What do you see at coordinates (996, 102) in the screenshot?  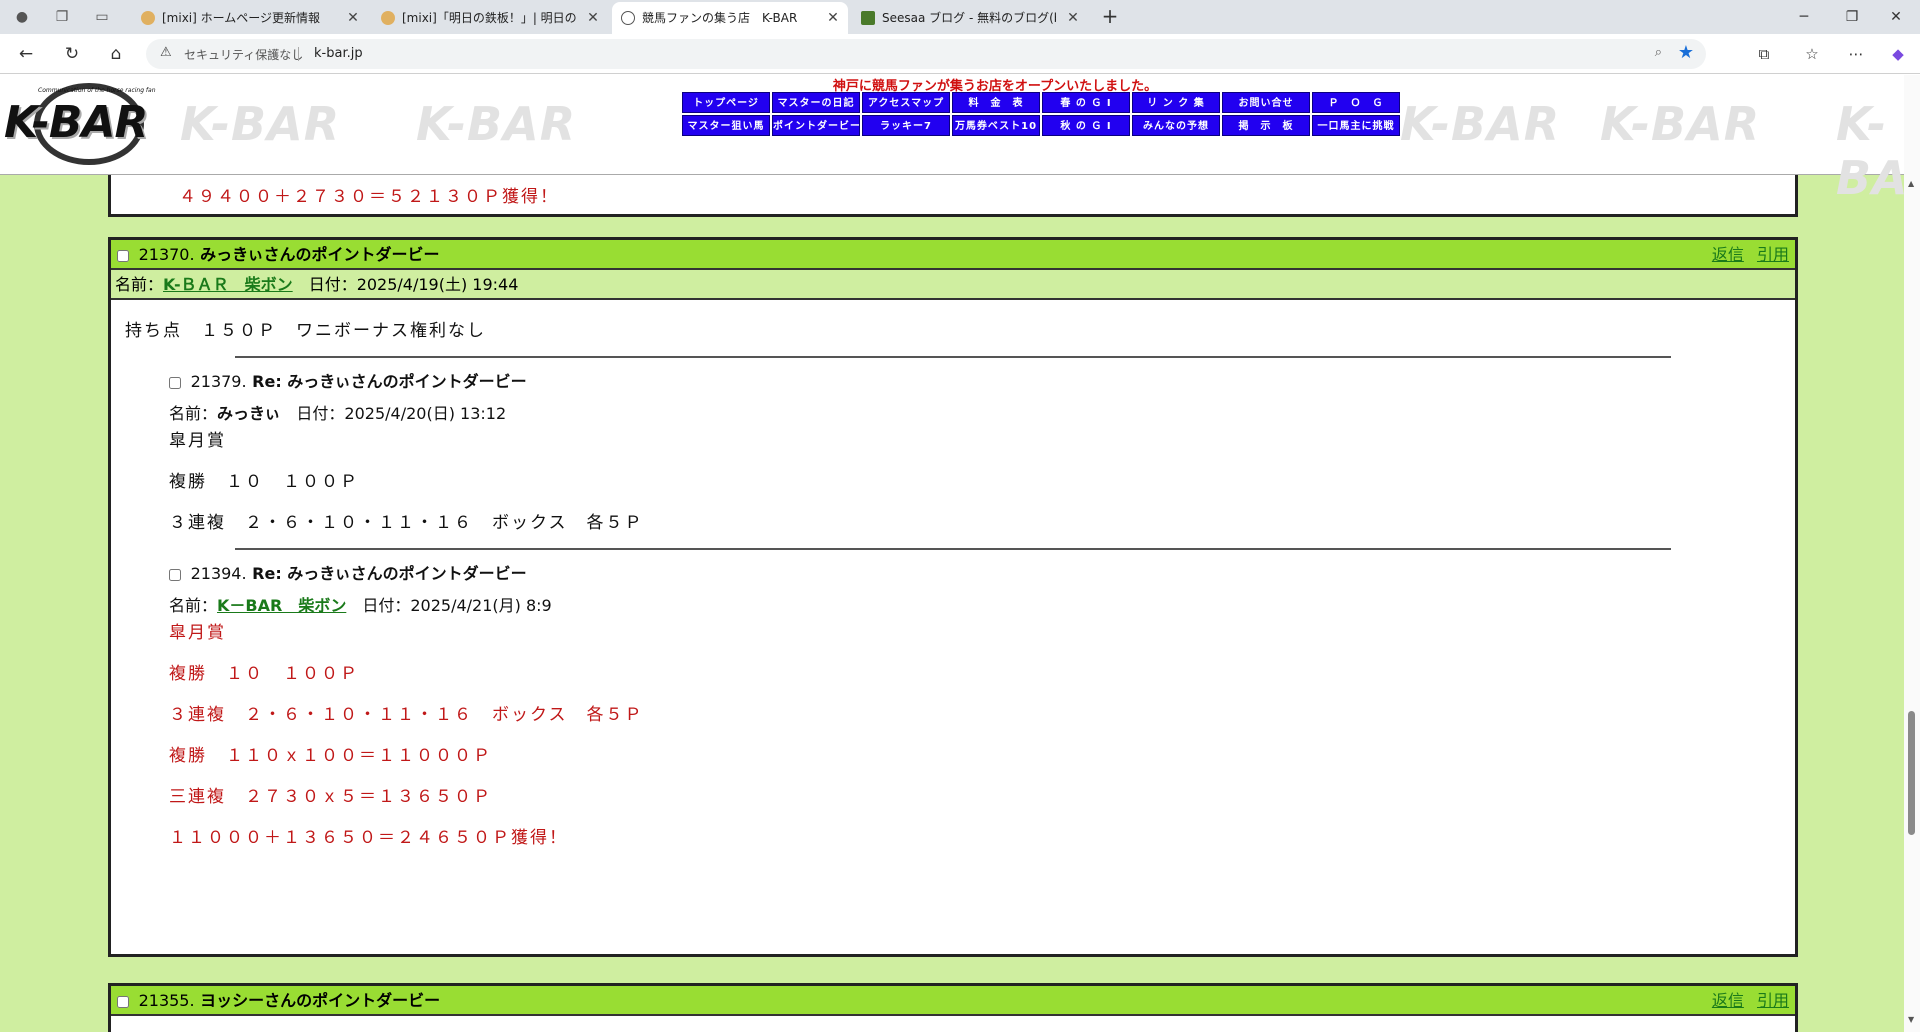 I see `nav-price-list: 料 金 表` at bounding box center [996, 102].